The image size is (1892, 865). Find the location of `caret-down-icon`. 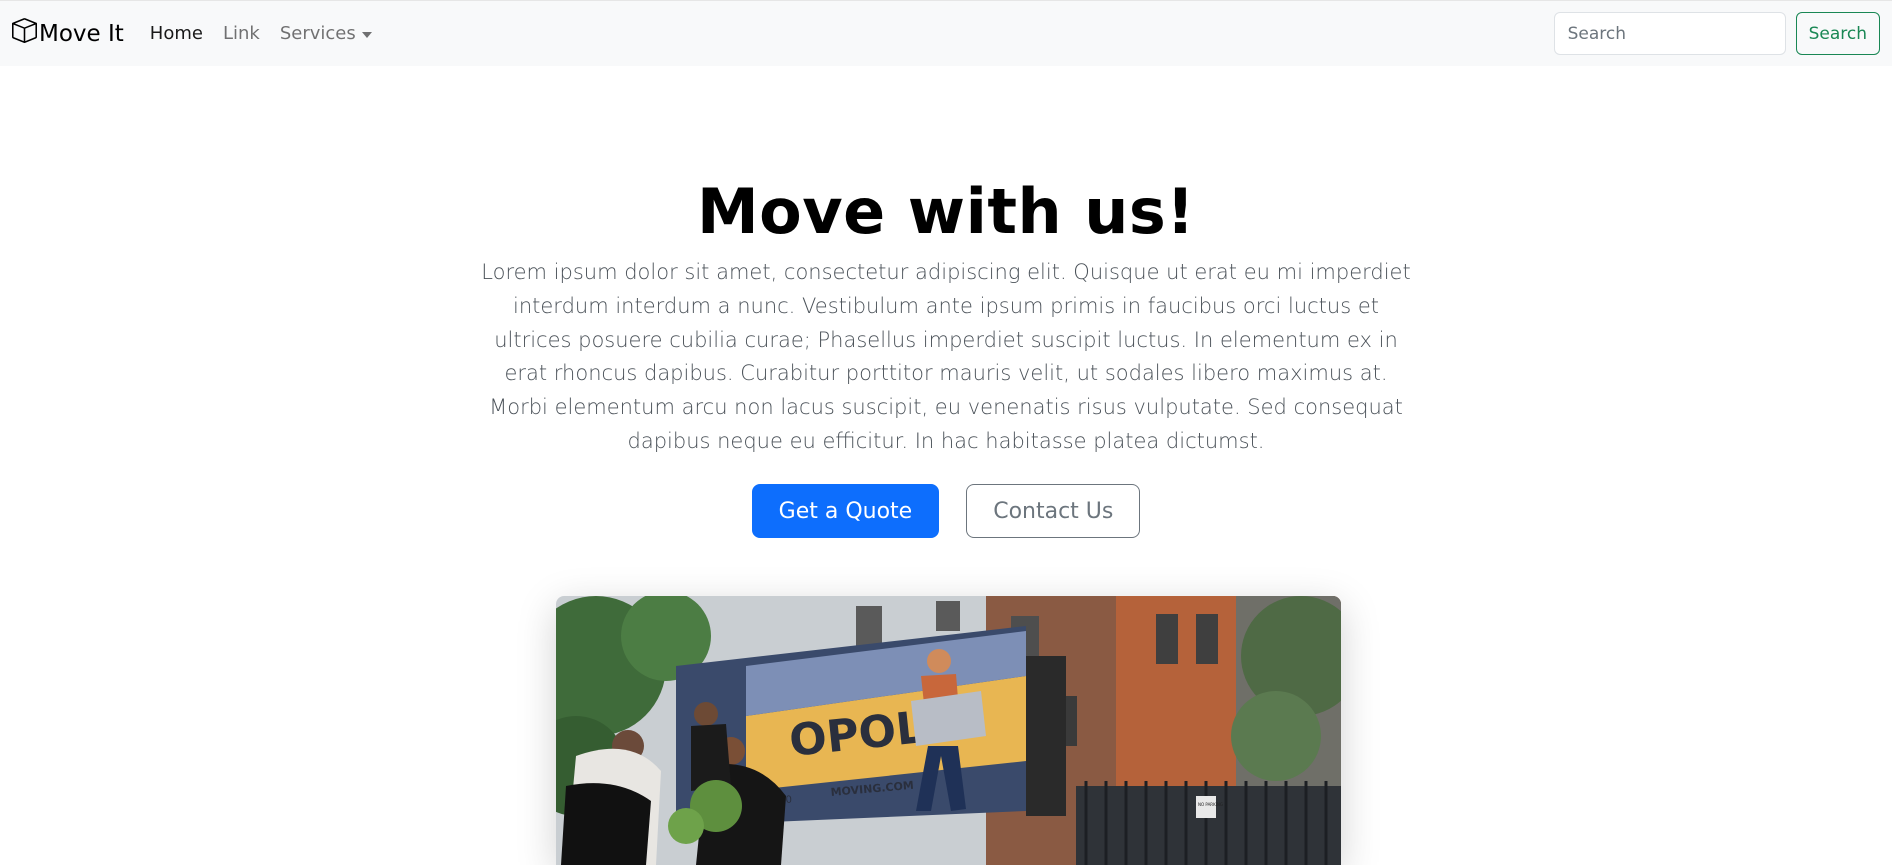

caret-down-icon is located at coordinates (366, 34).